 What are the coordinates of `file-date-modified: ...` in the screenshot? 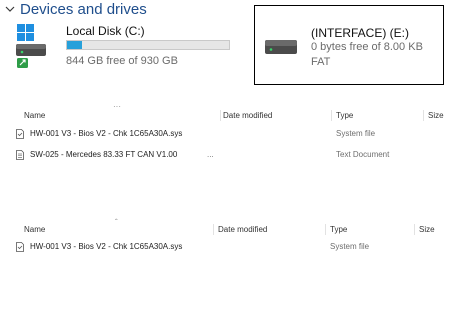 It's located at (210, 154).